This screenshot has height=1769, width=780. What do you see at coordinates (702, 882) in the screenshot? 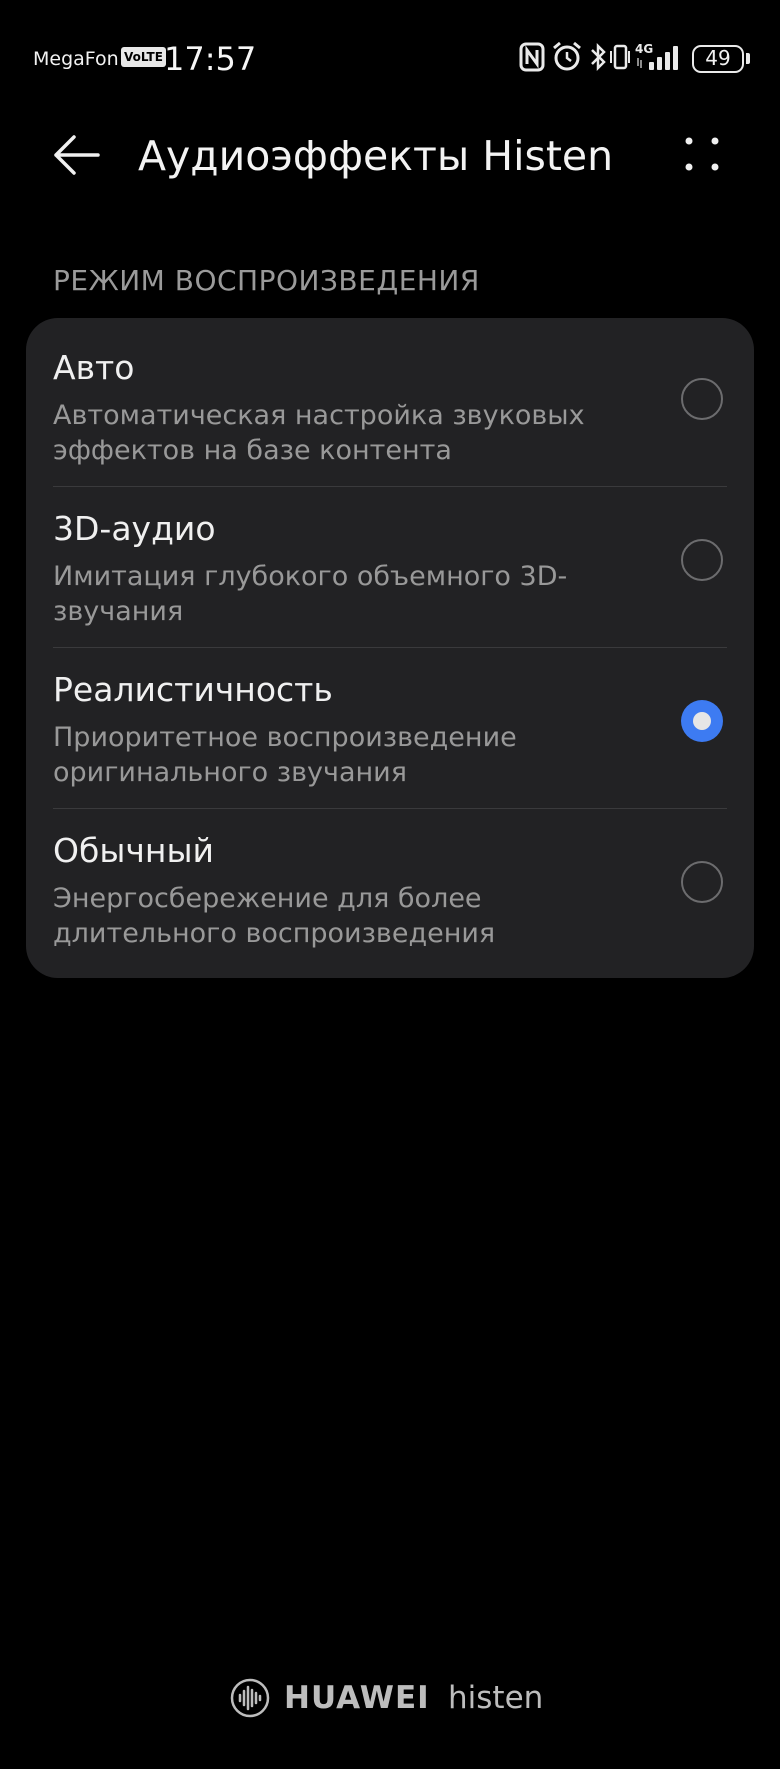
I see `radio-normal` at bounding box center [702, 882].